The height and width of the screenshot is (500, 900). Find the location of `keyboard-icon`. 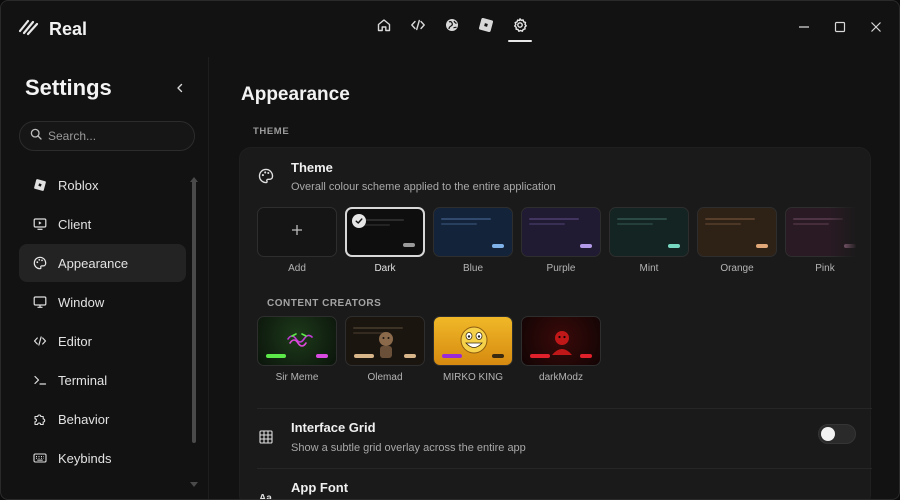

keyboard-icon is located at coordinates (40, 458).